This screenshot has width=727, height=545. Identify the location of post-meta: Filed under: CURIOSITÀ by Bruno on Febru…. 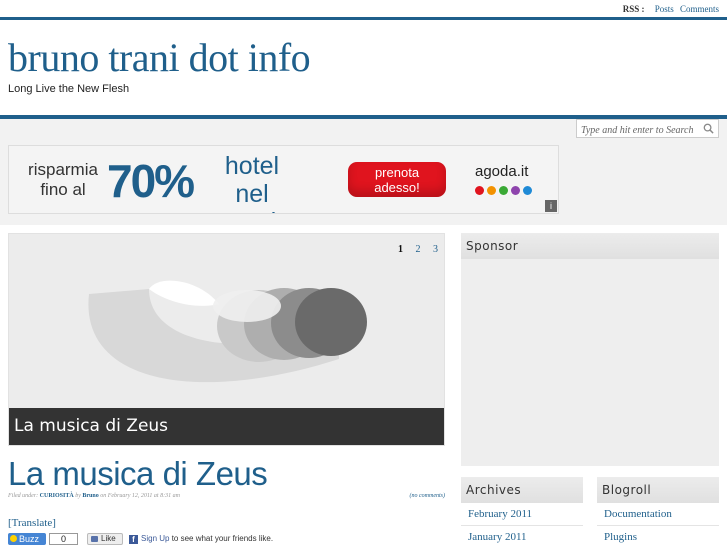
(226, 496).